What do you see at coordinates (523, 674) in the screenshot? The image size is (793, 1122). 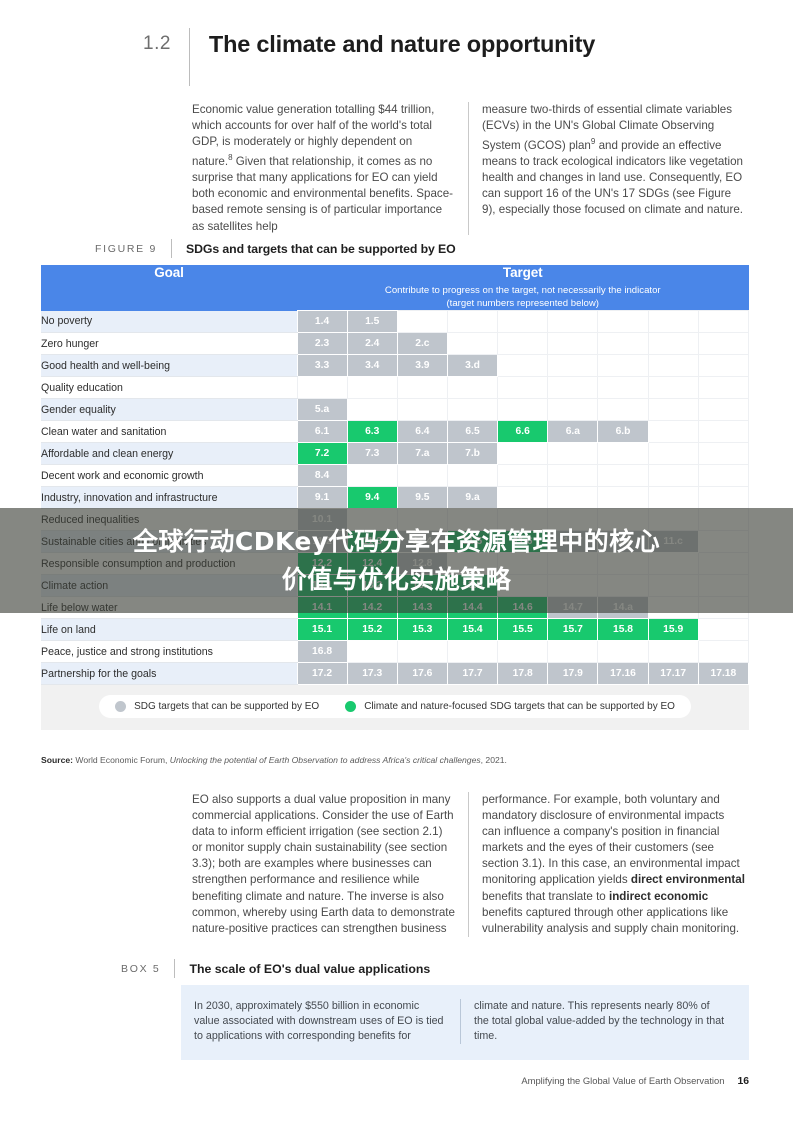 I see `target-cell: 17.8` at bounding box center [523, 674].